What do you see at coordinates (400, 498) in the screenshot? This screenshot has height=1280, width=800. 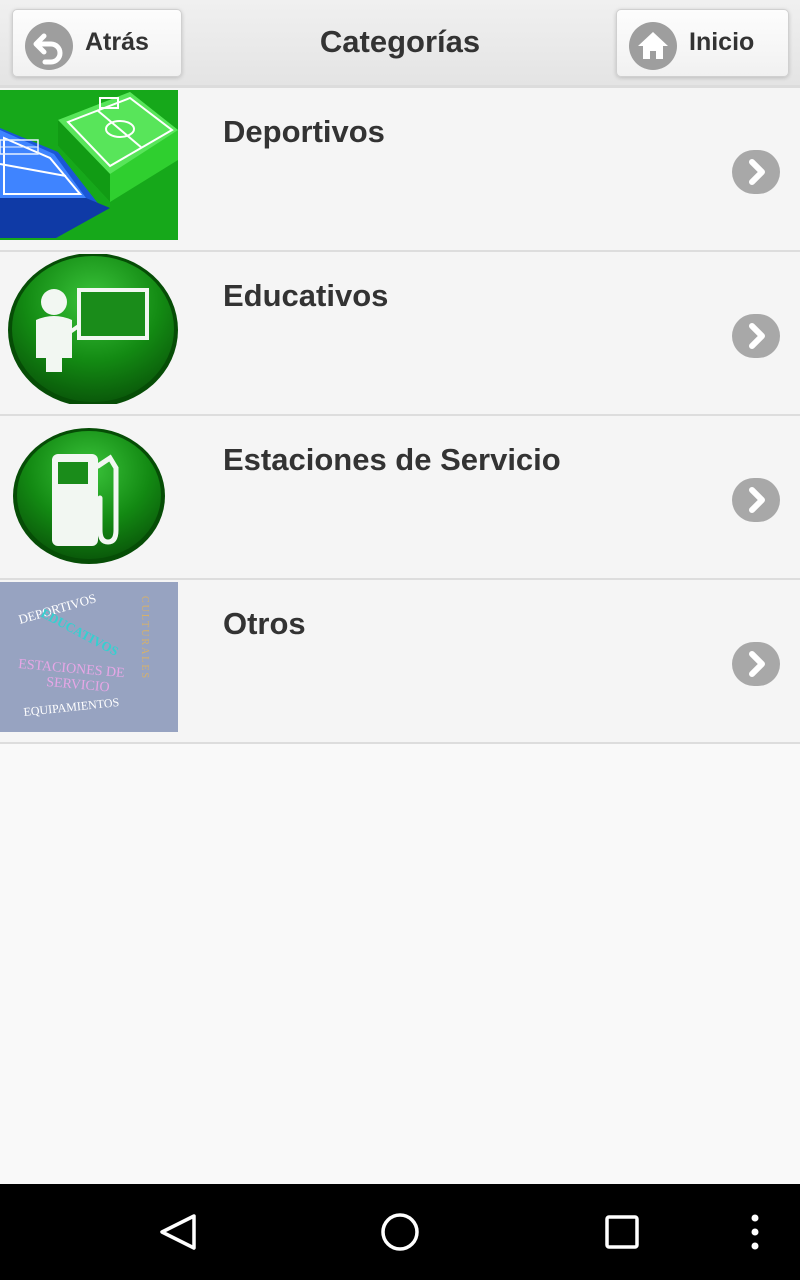 I see `category-item-estaciones-de-servicio: Estaciones de Servicio` at bounding box center [400, 498].